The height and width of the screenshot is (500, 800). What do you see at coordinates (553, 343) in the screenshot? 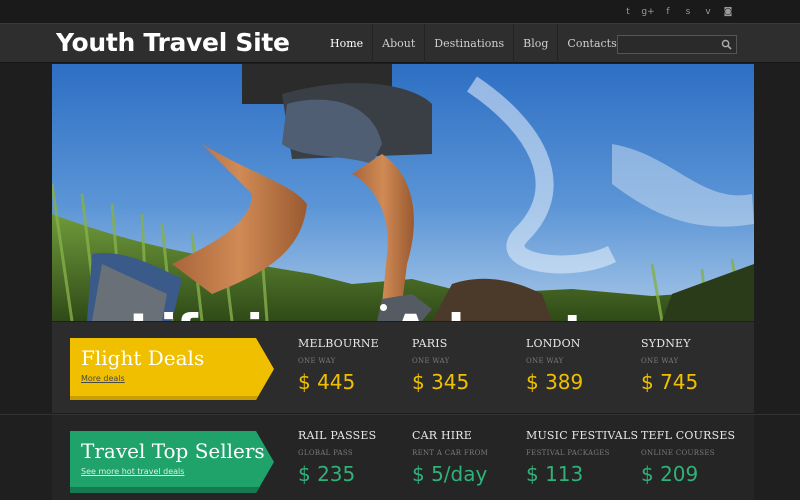
I see `deal-name: LONDON` at bounding box center [553, 343].